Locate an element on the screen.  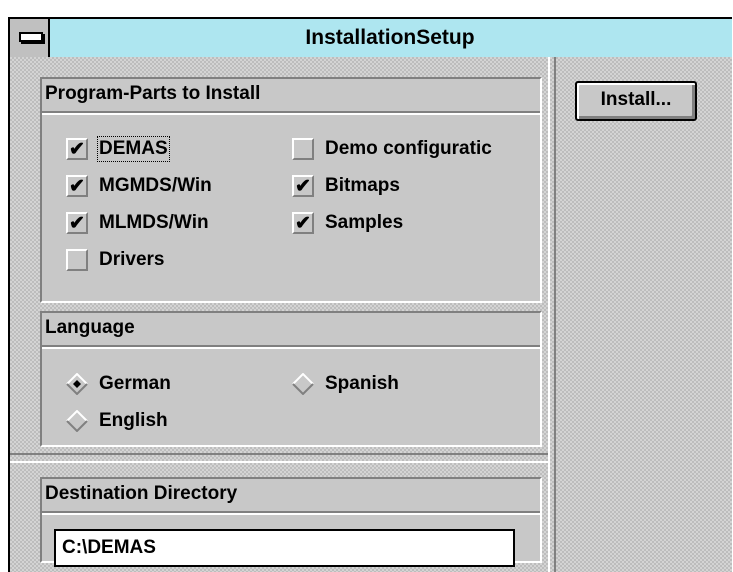
checkbox-demo-configuration: Demo configuratic is located at coordinates (392, 149).